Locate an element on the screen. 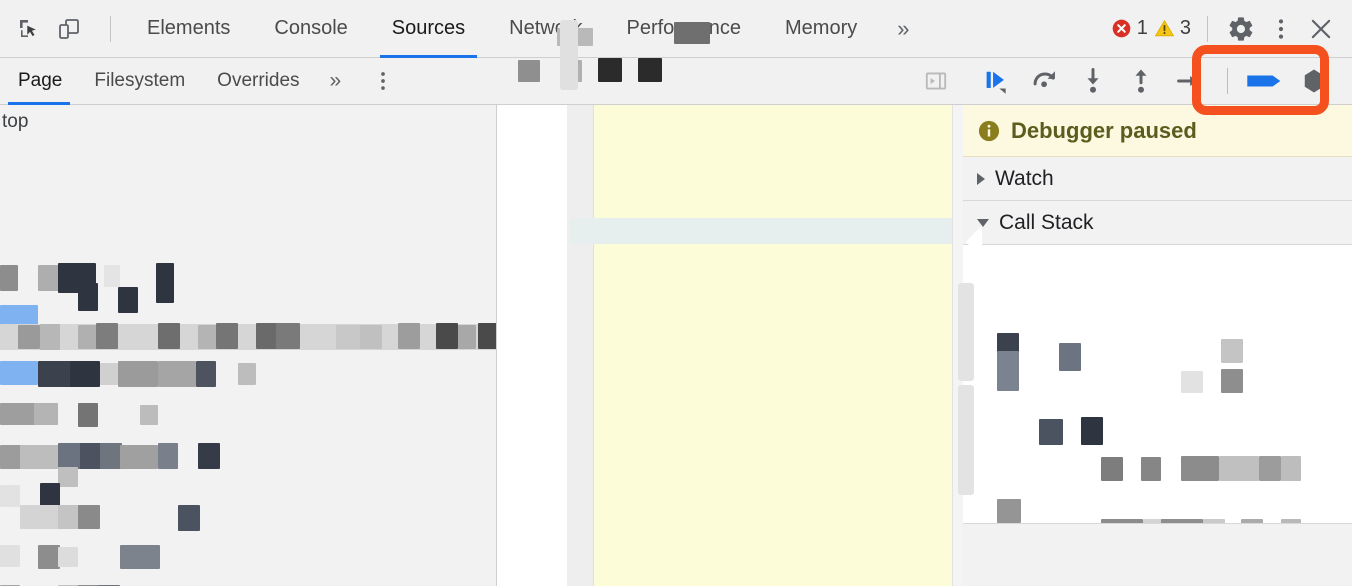 This screenshot has width=1352, height=586. navigator-kebab-menu-icon is located at coordinates (383, 81).